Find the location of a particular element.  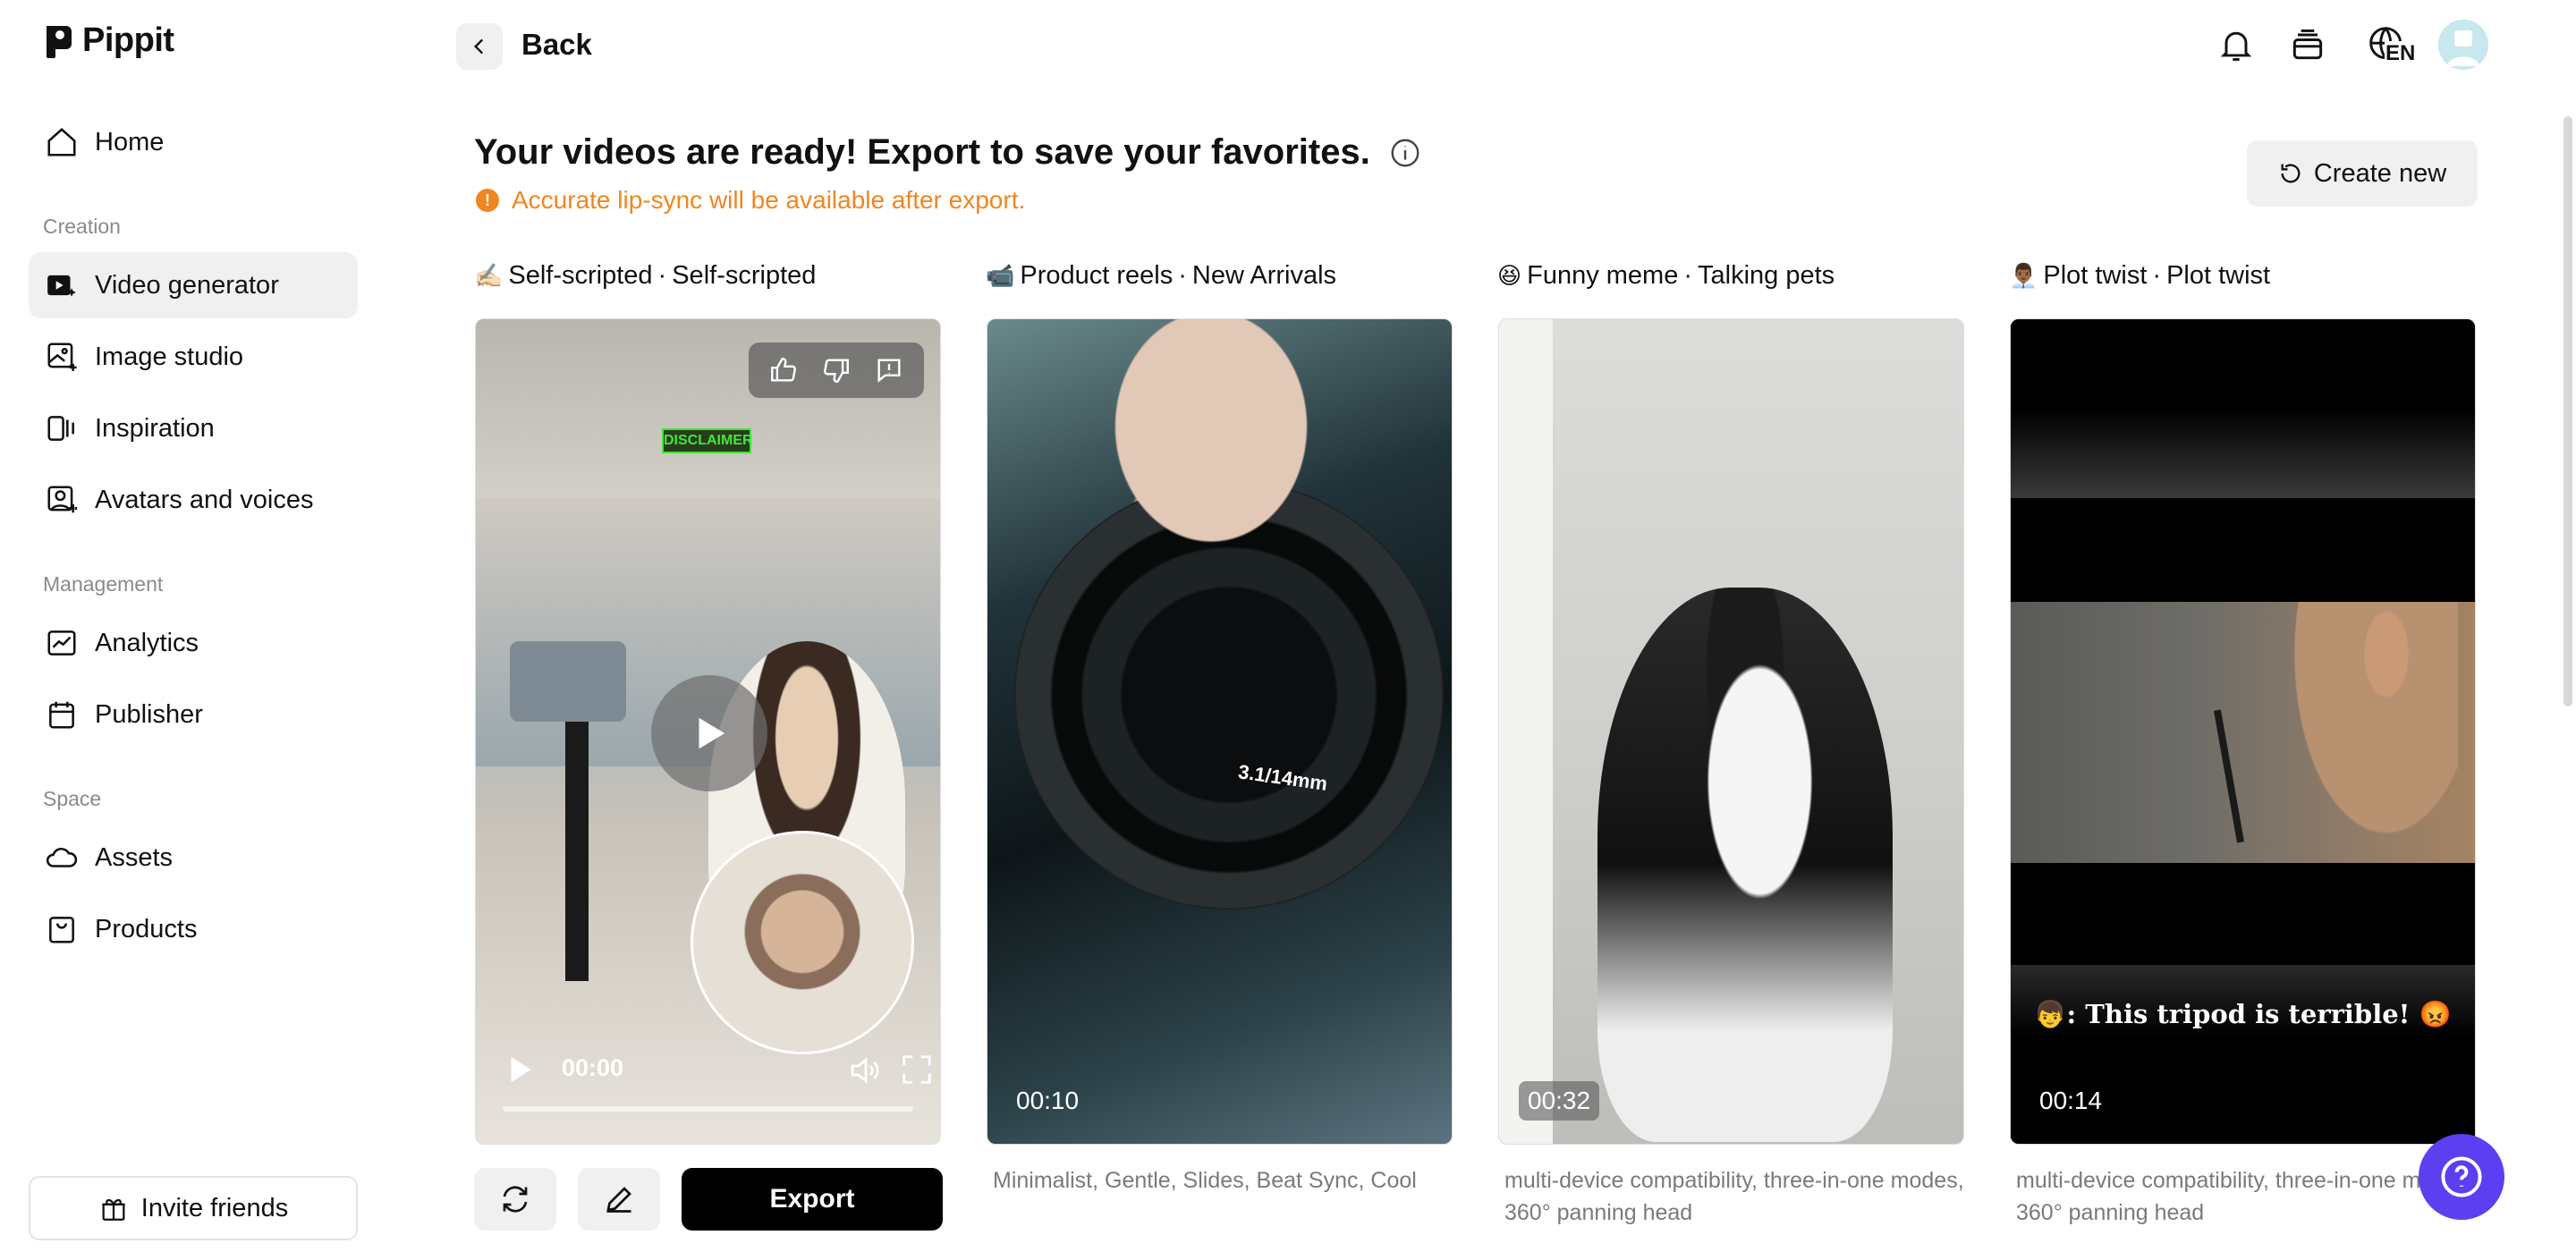

play-button is located at coordinates (709, 733).